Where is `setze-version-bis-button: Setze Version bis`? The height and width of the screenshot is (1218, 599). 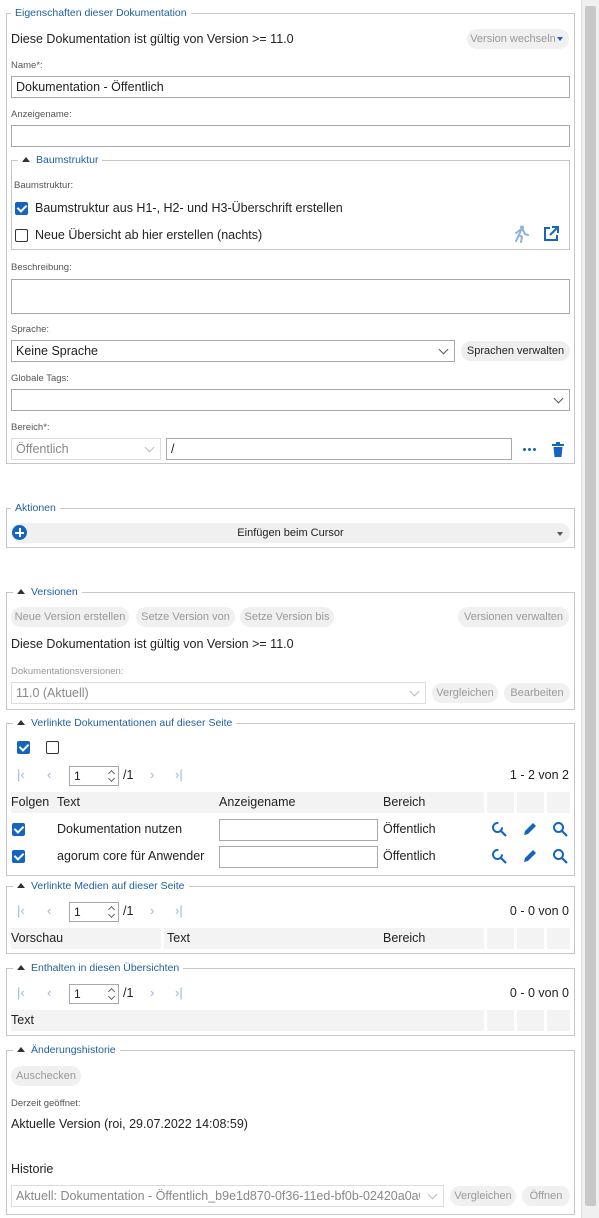
setze-version-bis-button: Setze Version bis is located at coordinates (287, 617).